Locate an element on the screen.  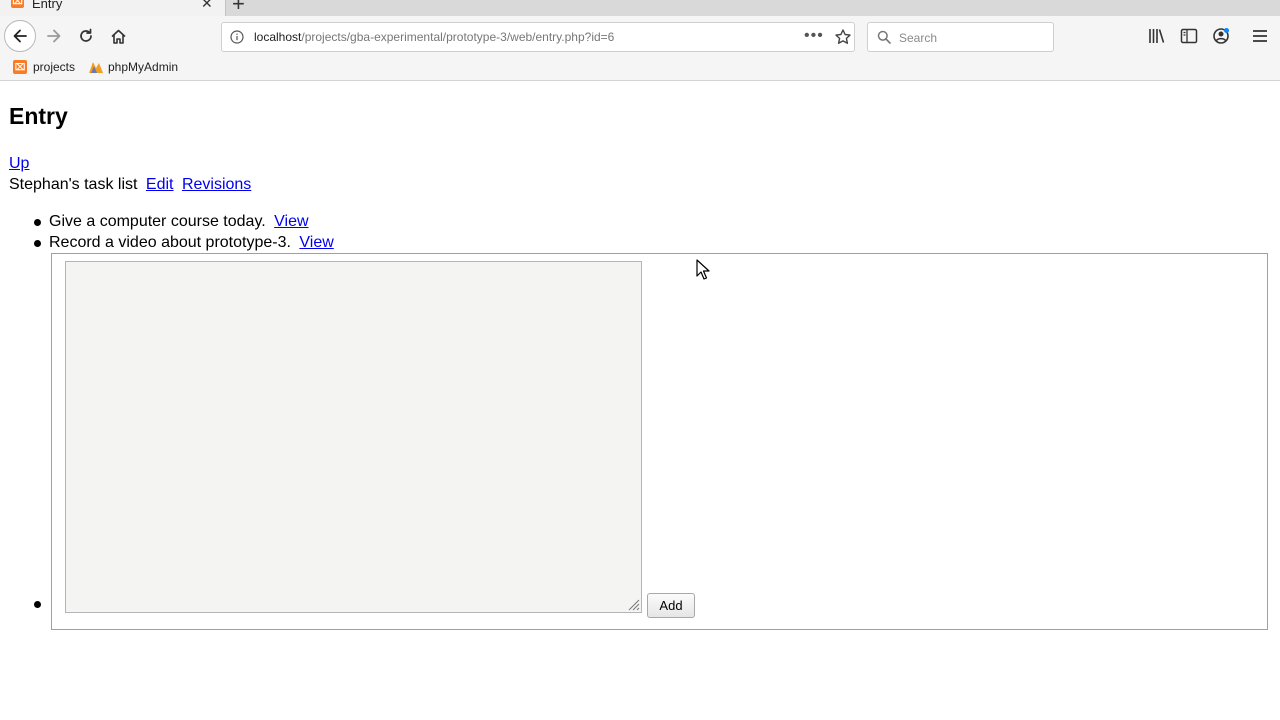
tab-entry: ⌧ Entry ✕ is located at coordinates (113, 8).